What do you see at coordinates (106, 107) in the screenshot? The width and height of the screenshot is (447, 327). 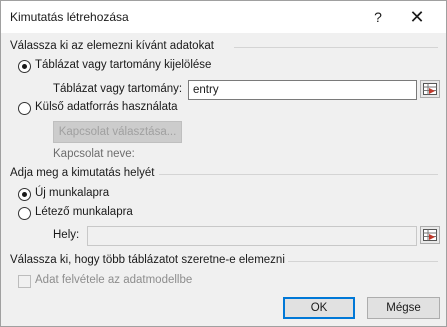 I see `radio-external-source-label: Külső adatforrás használata` at bounding box center [106, 107].